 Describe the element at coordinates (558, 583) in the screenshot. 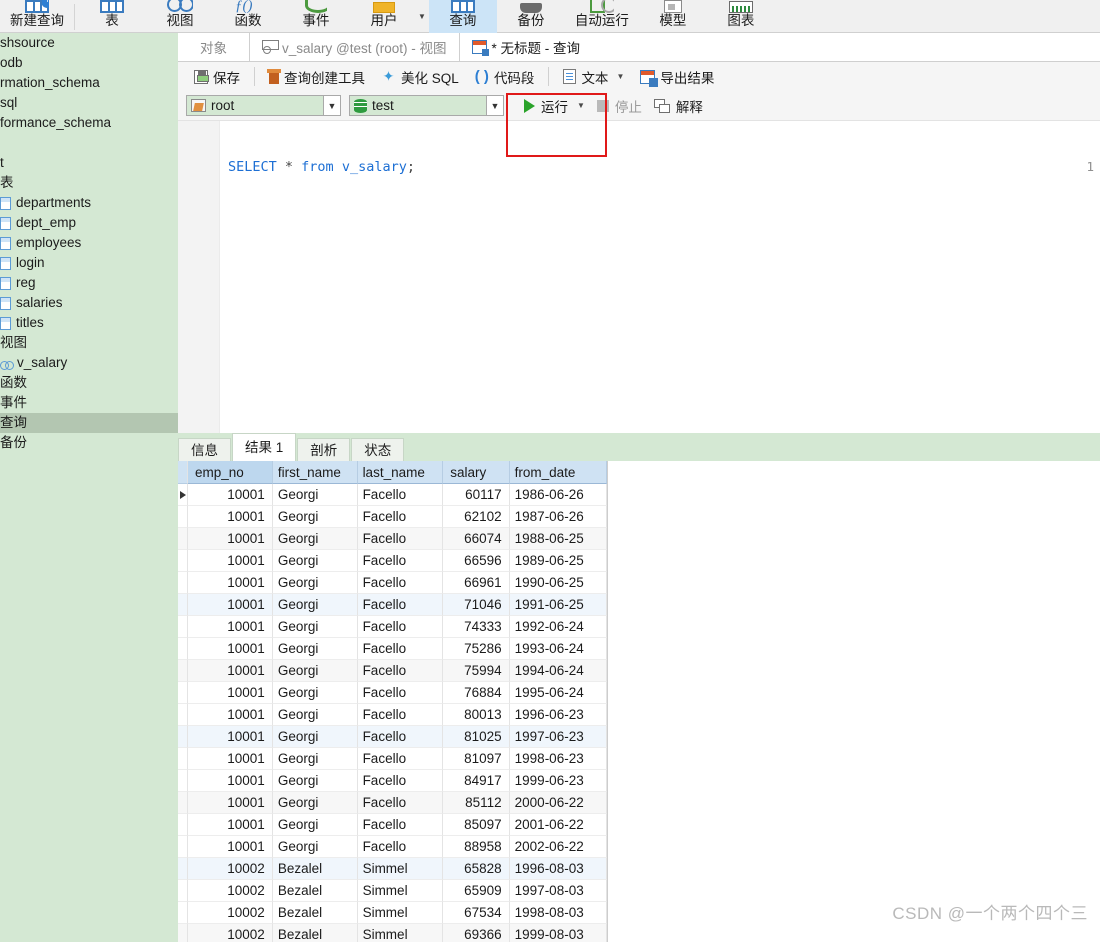

I see `grid-cell-from_date: 1990-06-25` at that location.